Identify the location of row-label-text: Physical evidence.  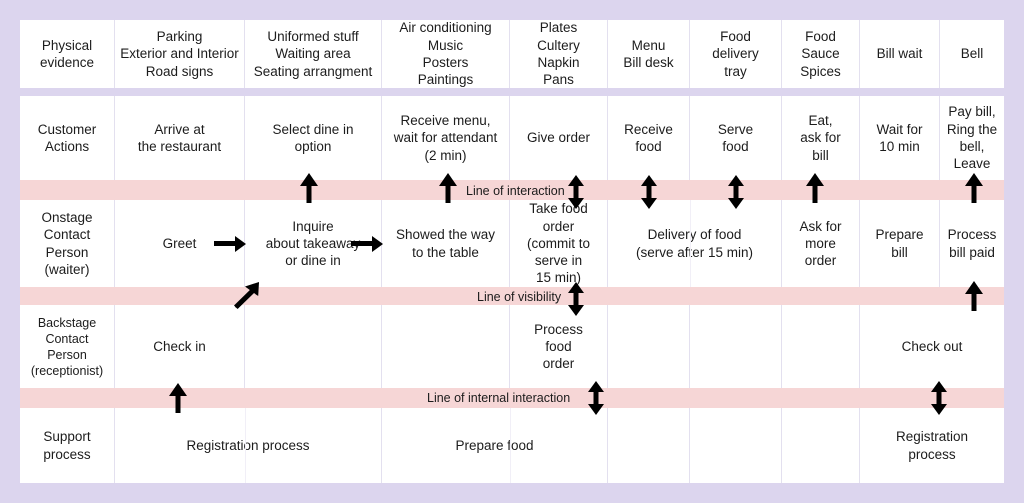
(67, 53).